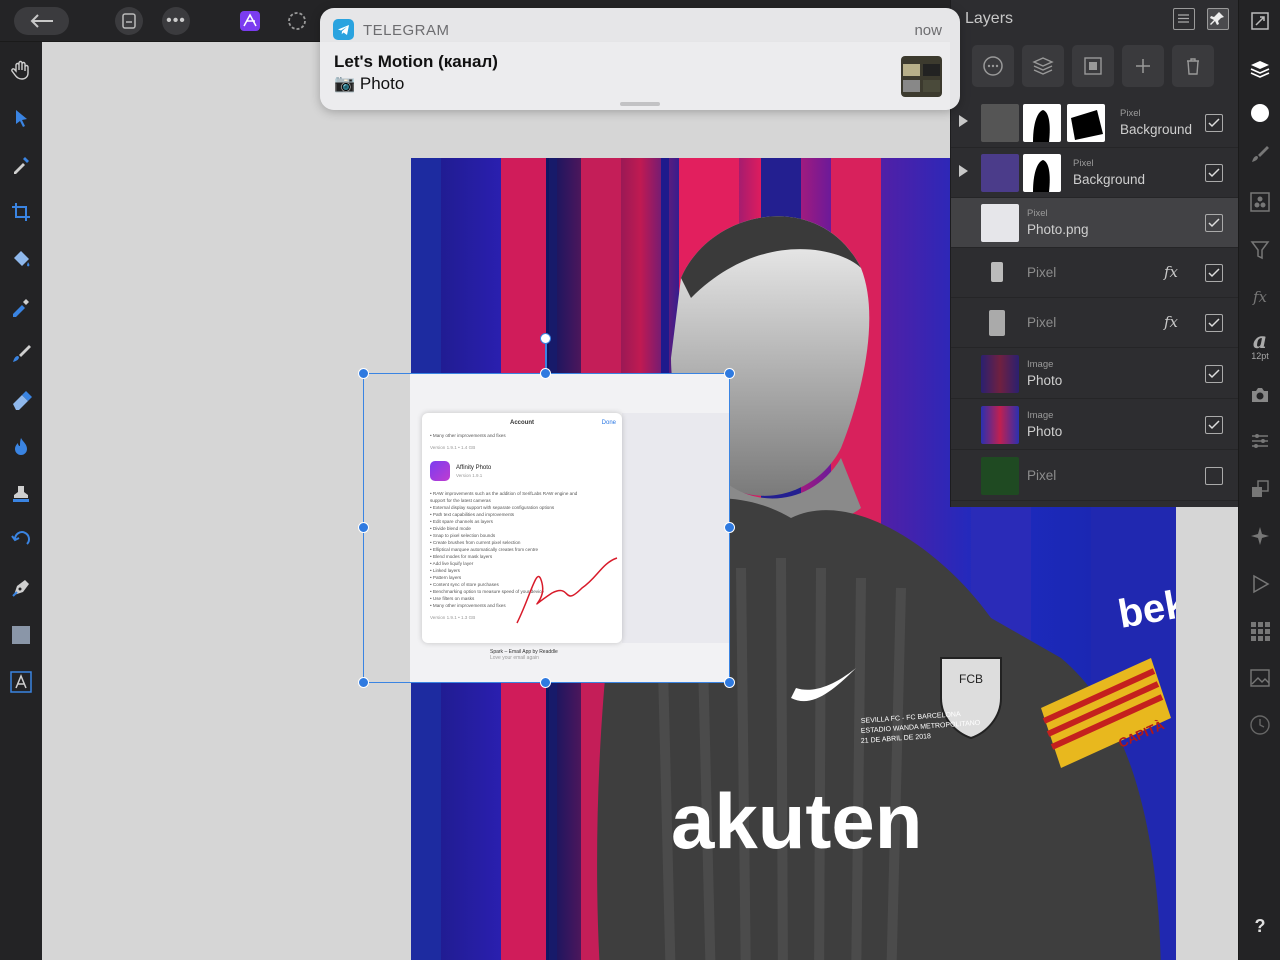 This screenshot has height=960, width=1280. Describe the element at coordinates (20, 538) in the screenshot. I see `undo-brush-icon` at that location.